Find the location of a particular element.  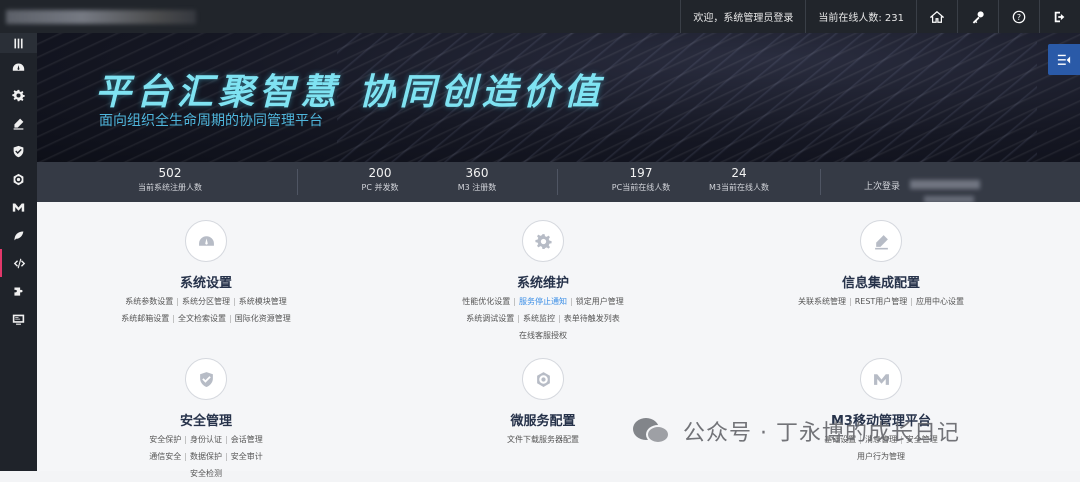

menu-icon is located at coordinates (18, 43).